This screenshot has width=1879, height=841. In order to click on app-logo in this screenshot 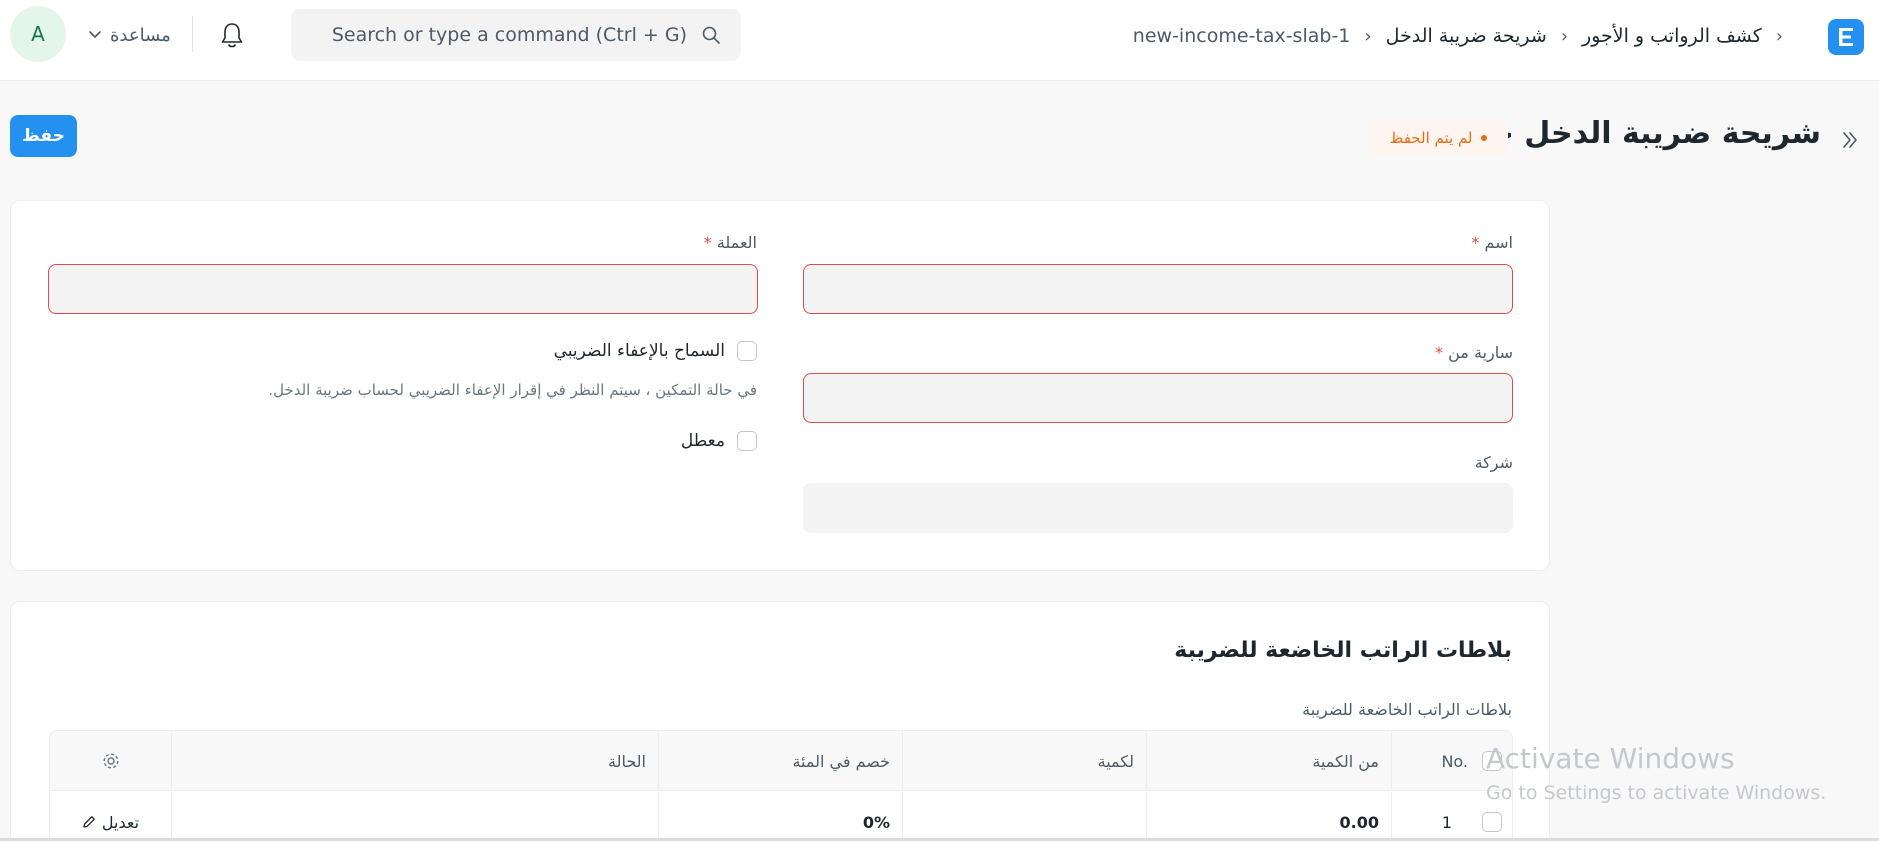, I will do `click(1846, 37)`.